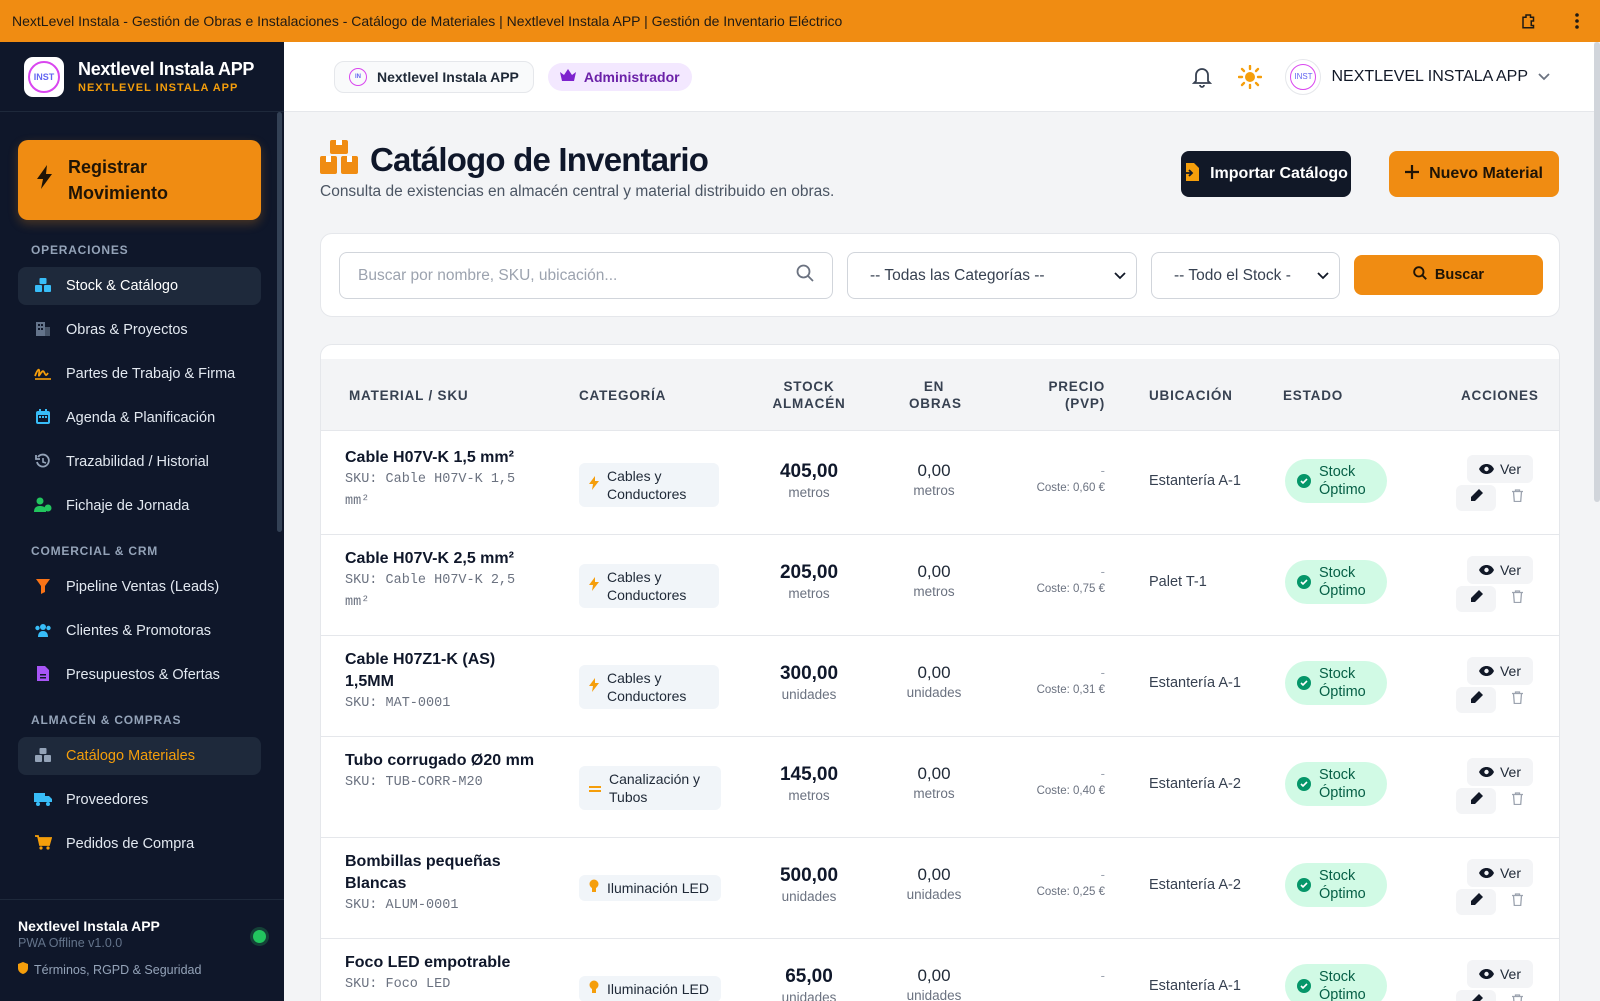 The width and height of the screenshot is (1600, 1001). What do you see at coordinates (1474, 174) in the screenshot?
I see `new-material-button: Nuevo Material` at bounding box center [1474, 174].